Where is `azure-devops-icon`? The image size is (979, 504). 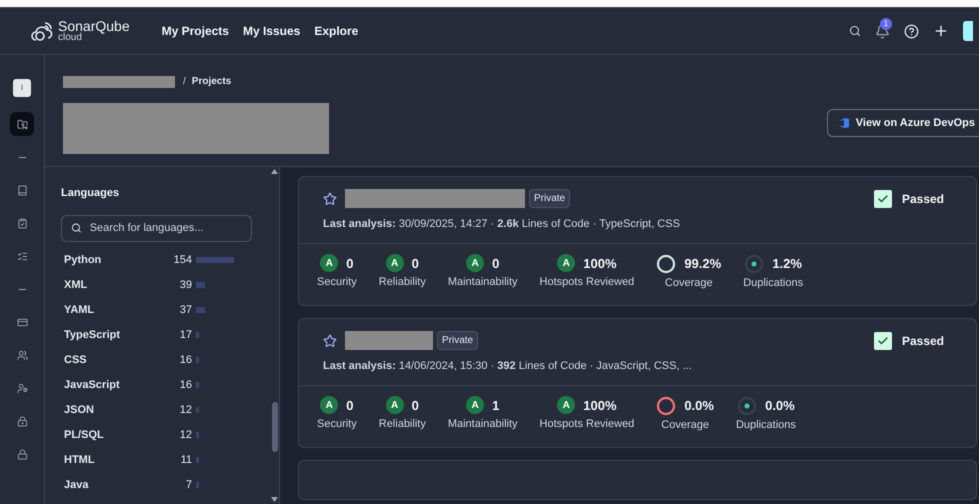
azure-devops-icon is located at coordinates (844, 123).